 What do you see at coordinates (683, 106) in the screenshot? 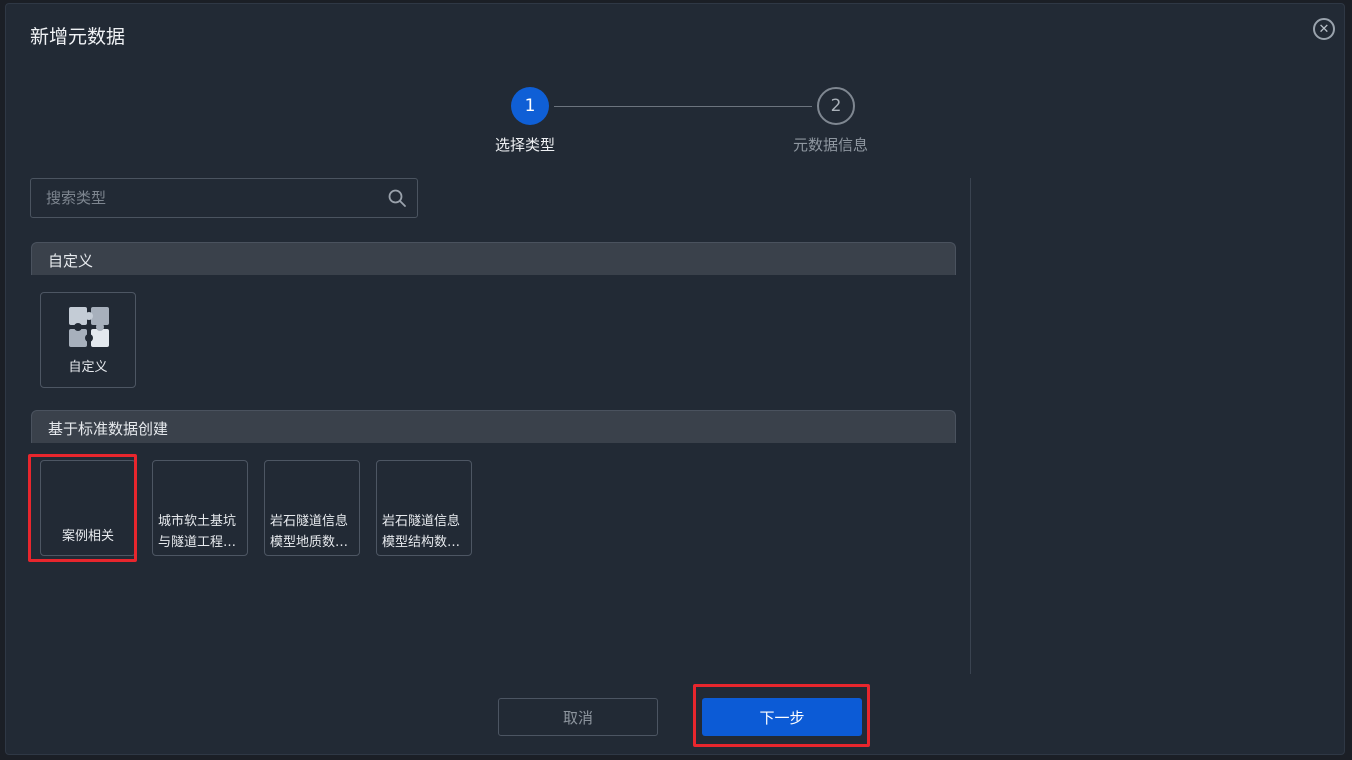
I see `step-connector` at bounding box center [683, 106].